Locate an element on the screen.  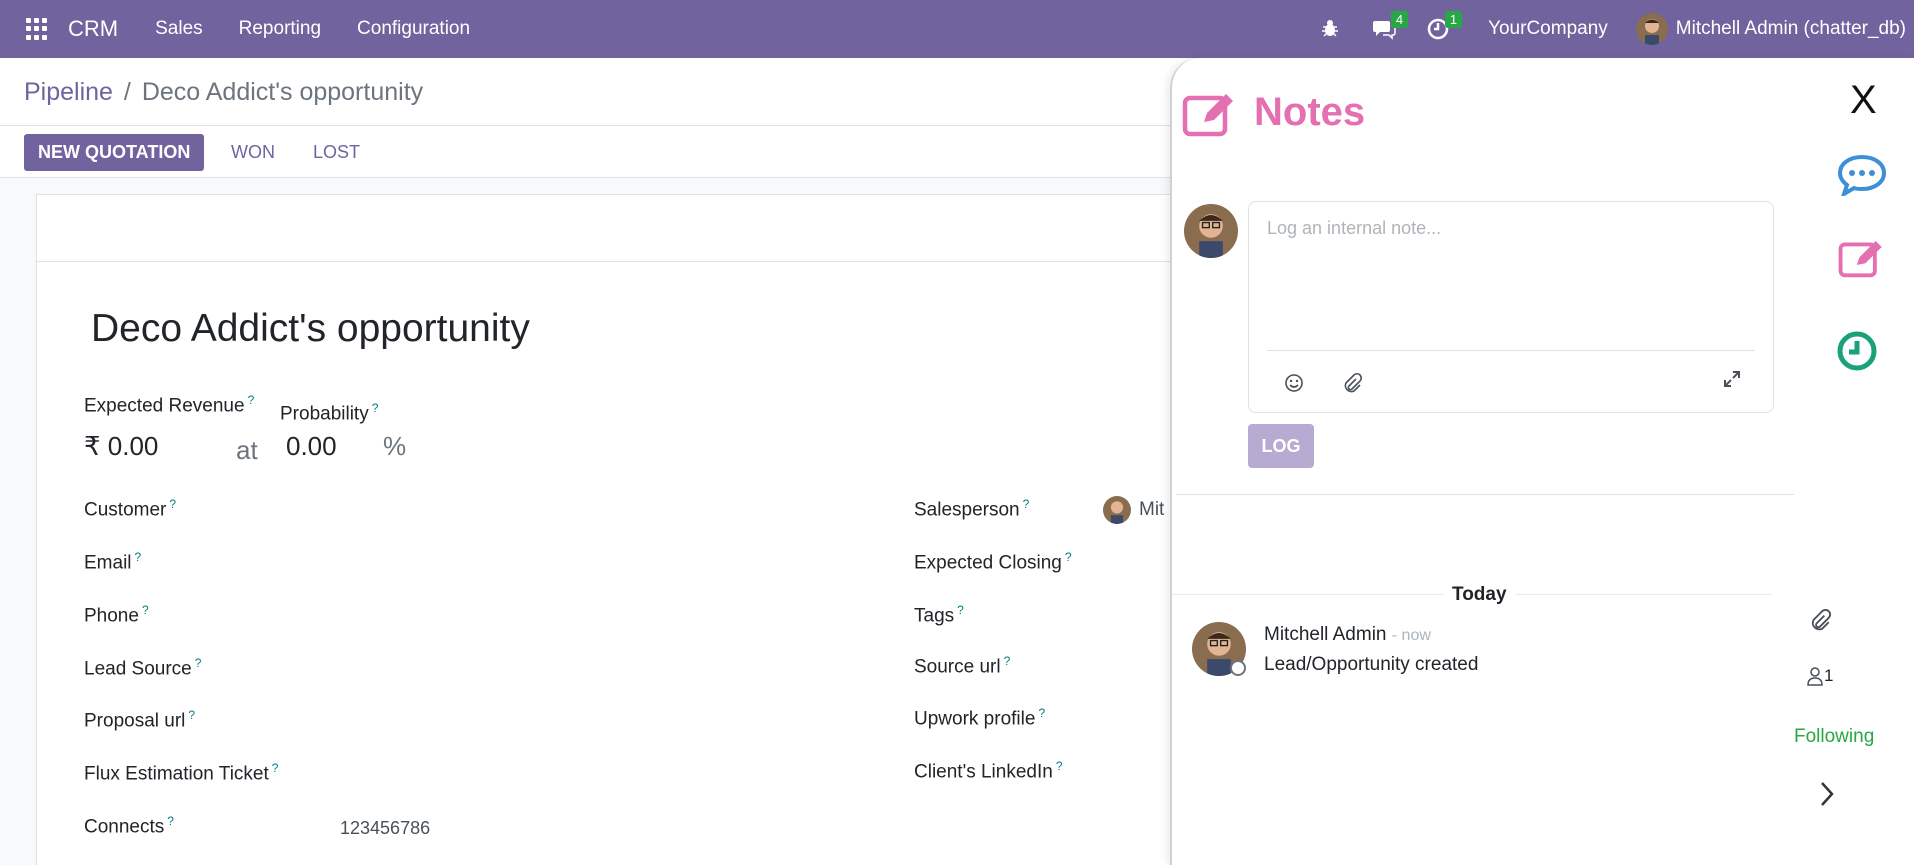
composer-avatar is located at coordinates (1211, 231).